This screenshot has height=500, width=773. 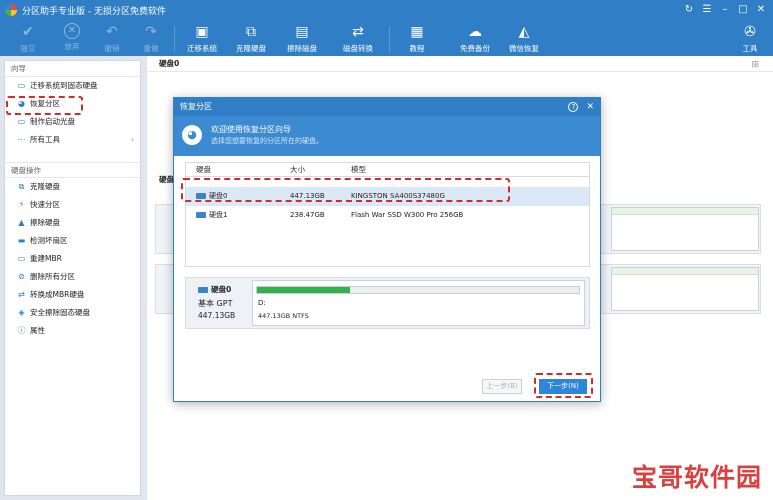 I want to click on more-icon: ⋯, so click(x=21, y=139).